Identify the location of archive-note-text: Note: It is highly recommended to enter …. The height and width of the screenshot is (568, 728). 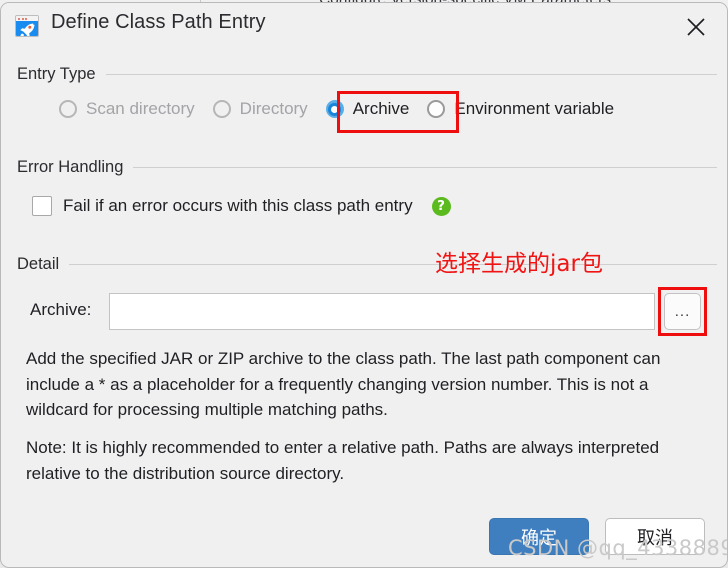
(343, 460).